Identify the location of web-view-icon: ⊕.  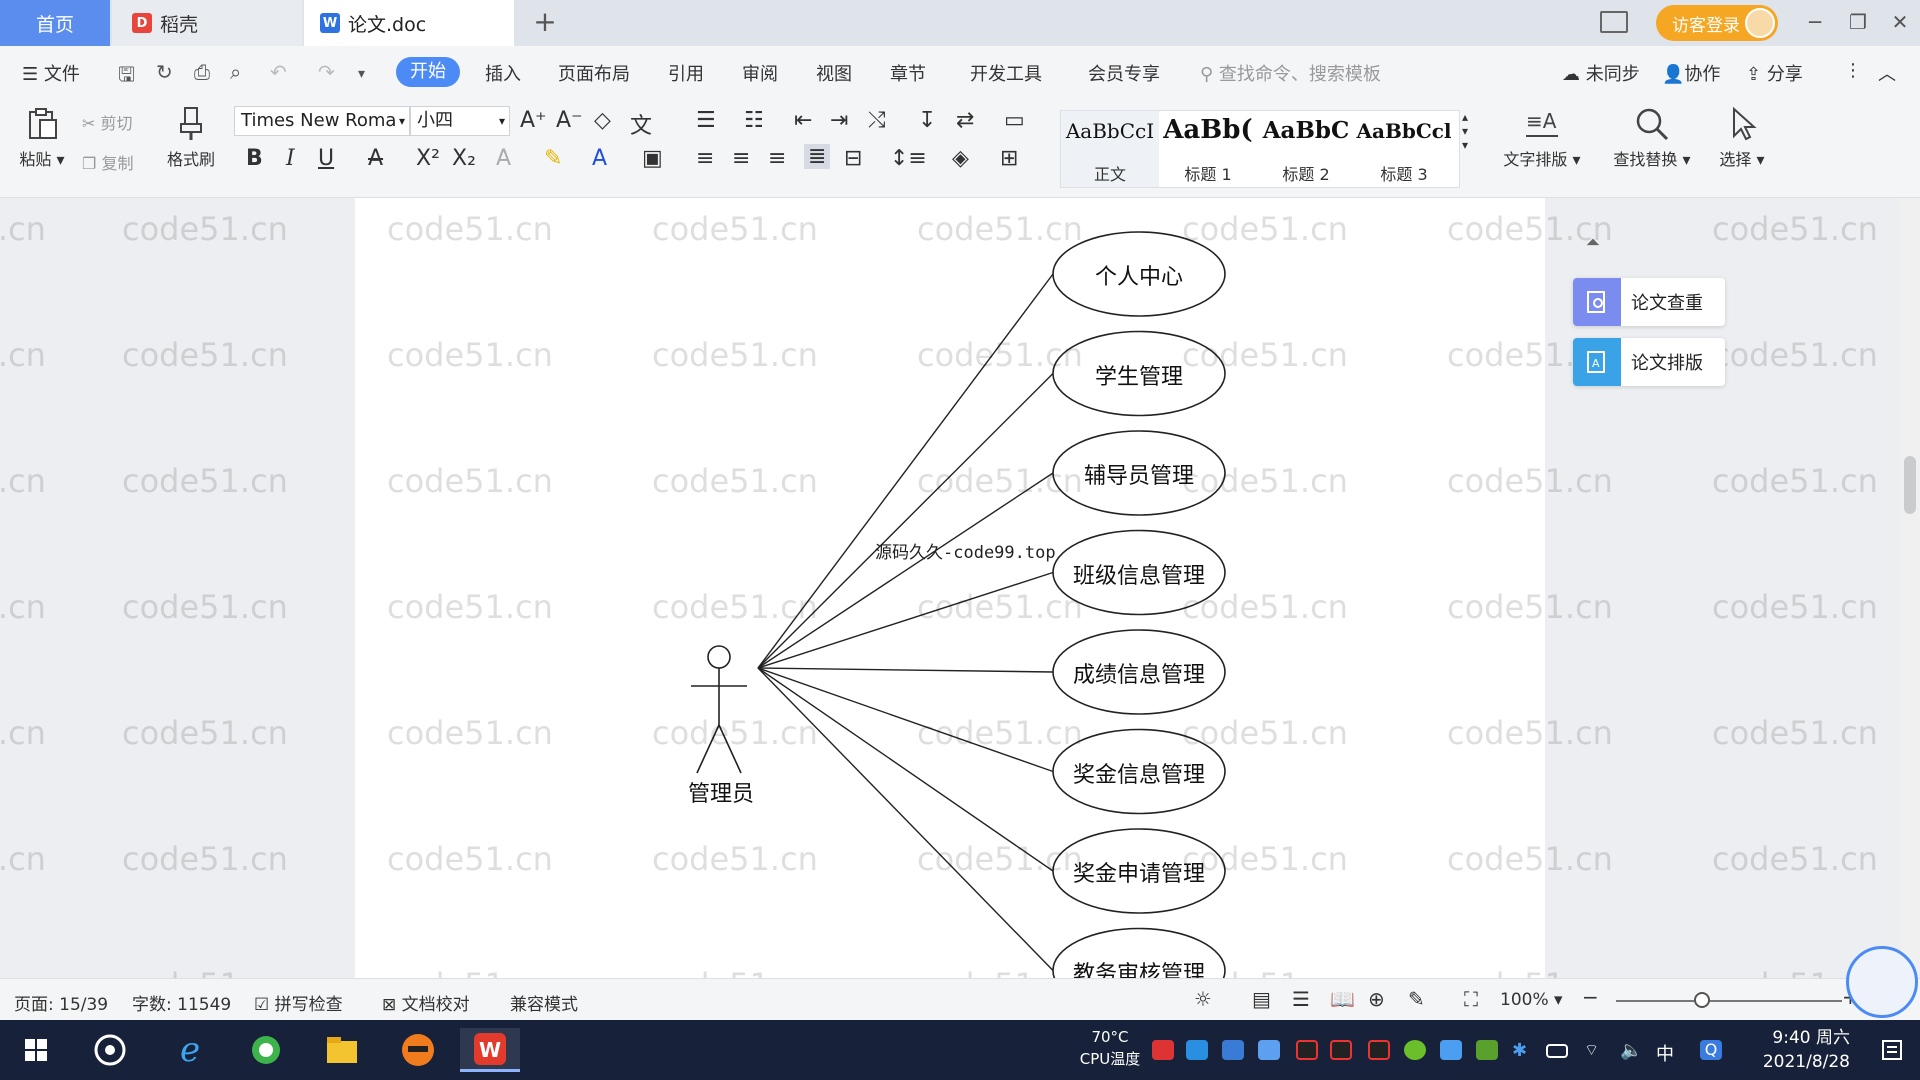
(1376, 999).